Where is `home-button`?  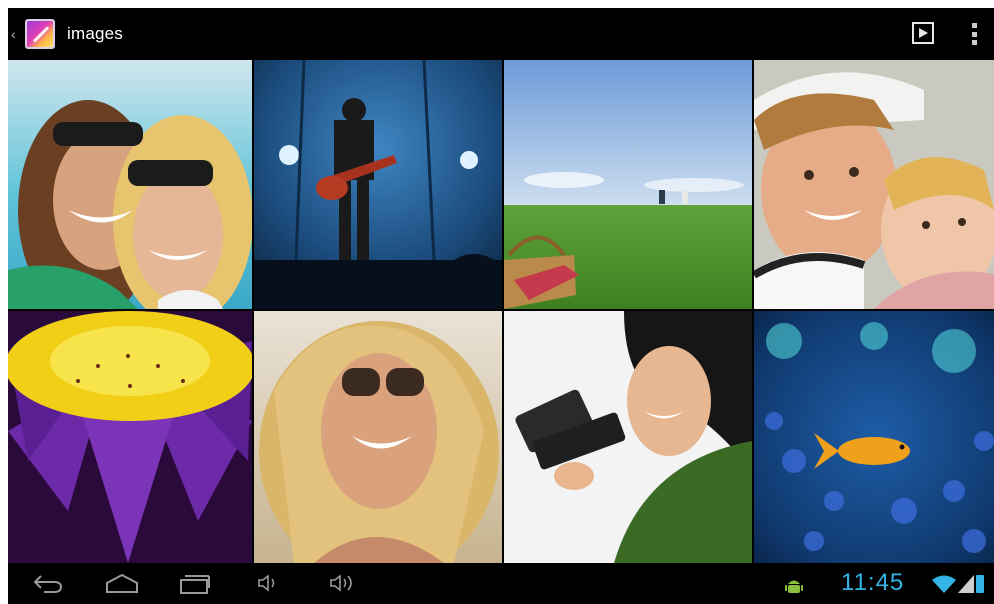 home-button is located at coordinates (122, 583).